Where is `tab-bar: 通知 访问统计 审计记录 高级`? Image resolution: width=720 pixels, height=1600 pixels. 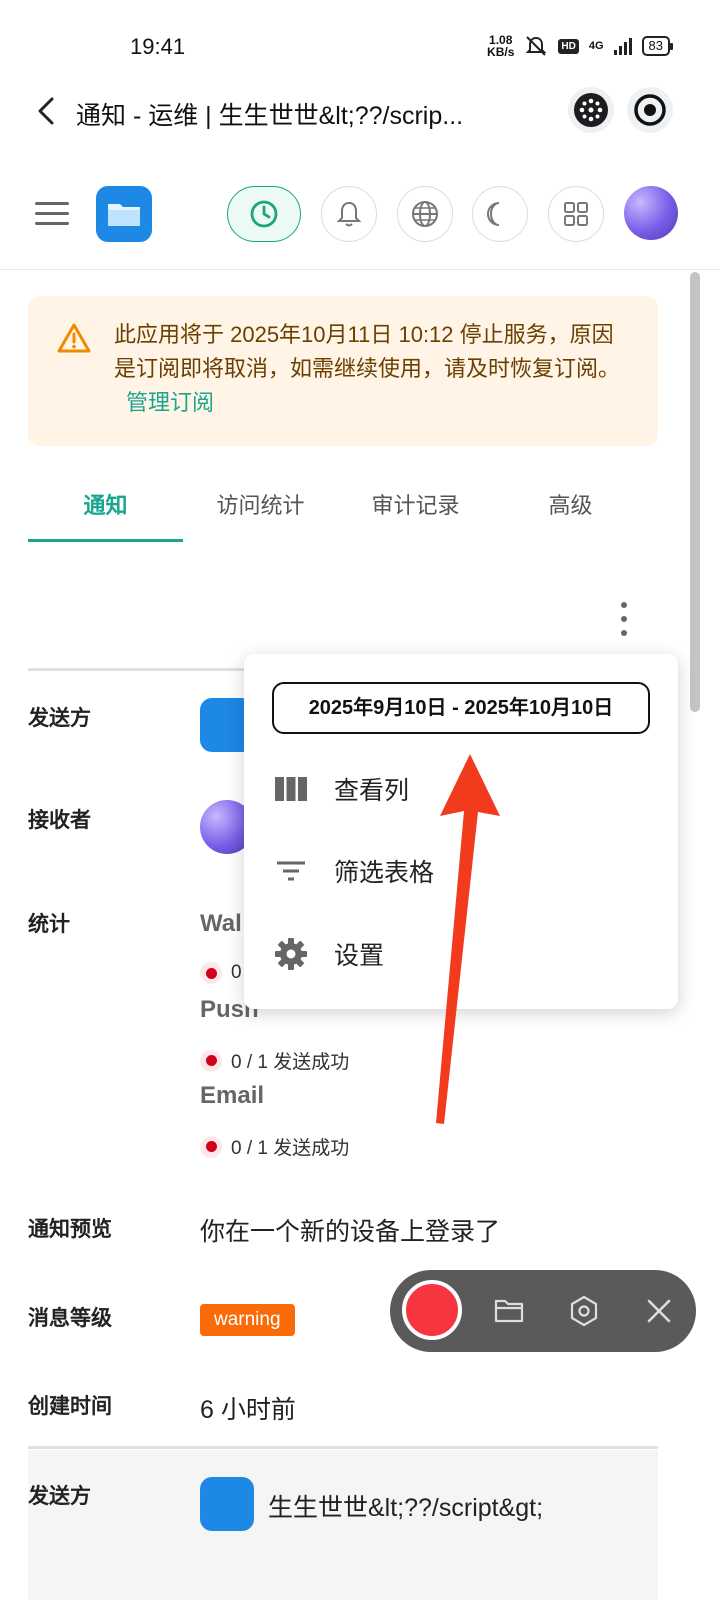
tab-bar: 通知 访问统计 审计记录 高级 is located at coordinates (338, 506).